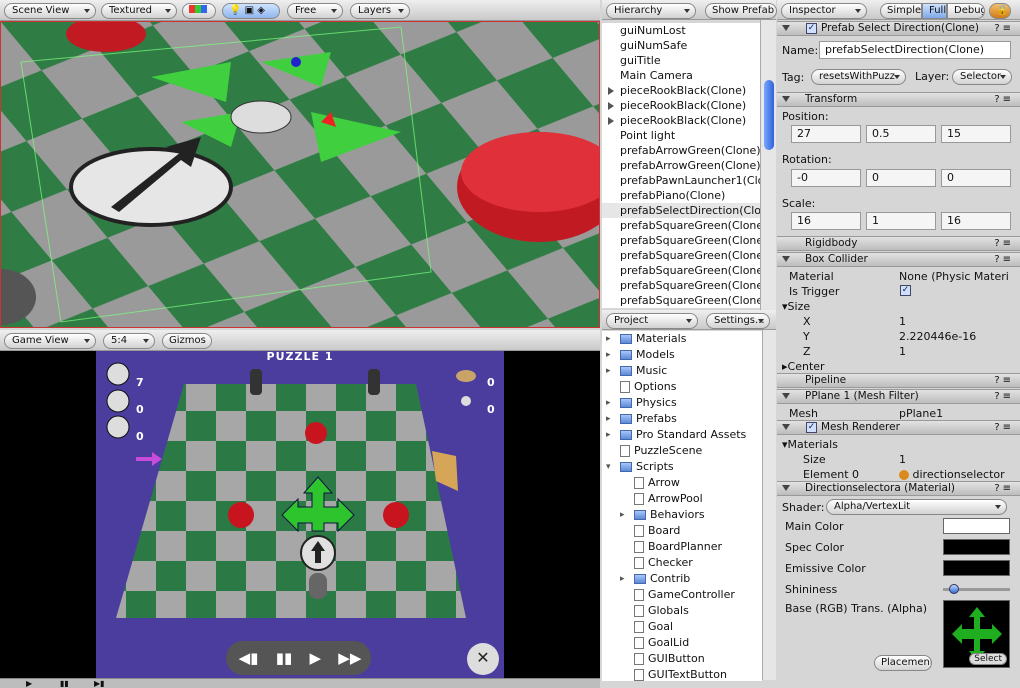 The image size is (1020, 688). I want to click on x-value: 1, so click(902, 321).